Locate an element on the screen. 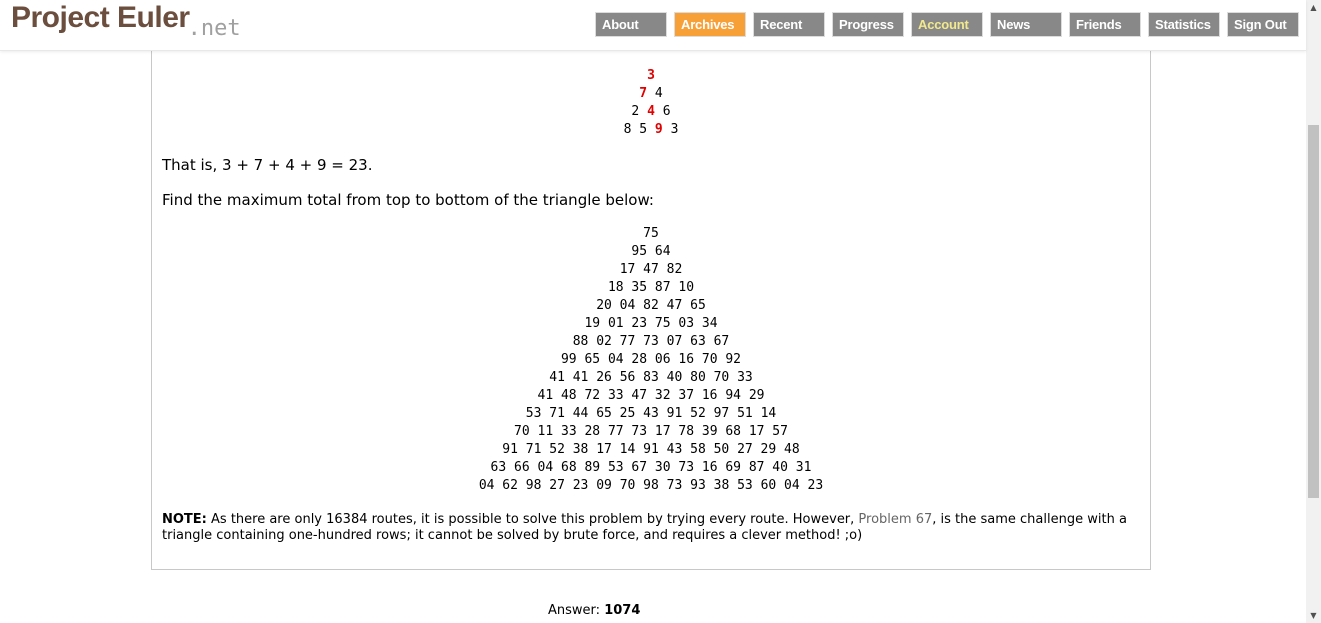  vertical-scrollbar: ▲ ▼ is located at coordinates (1313, 311).